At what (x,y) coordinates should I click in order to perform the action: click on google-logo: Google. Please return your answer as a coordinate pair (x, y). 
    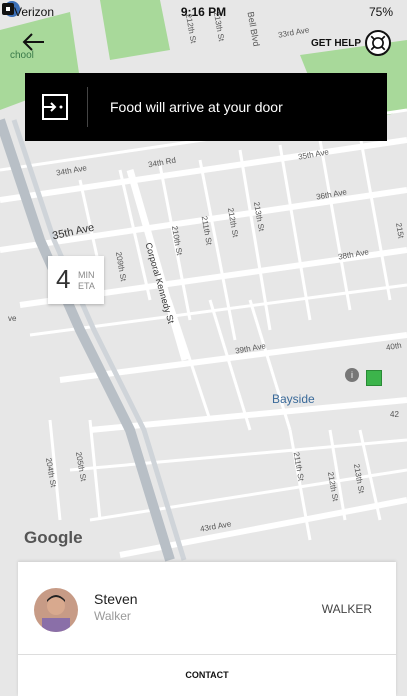
    Looking at the image, I should click on (53, 537).